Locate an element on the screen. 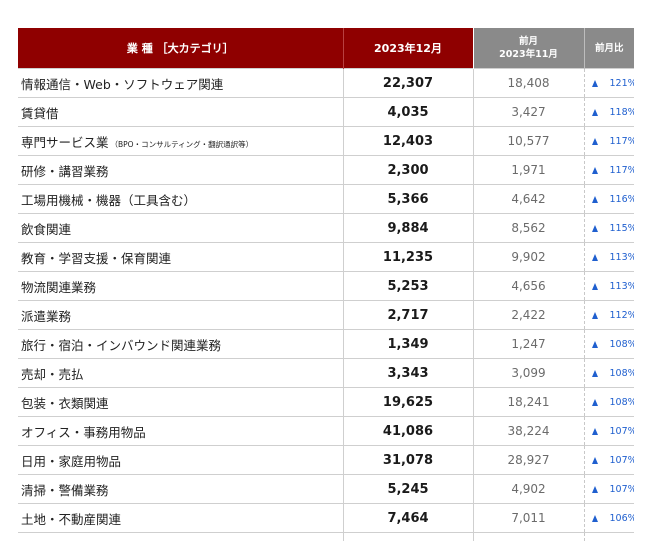 This screenshot has height=541, width=650. category-label: 清掃・警備業務 is located at coordinates (65, 490).